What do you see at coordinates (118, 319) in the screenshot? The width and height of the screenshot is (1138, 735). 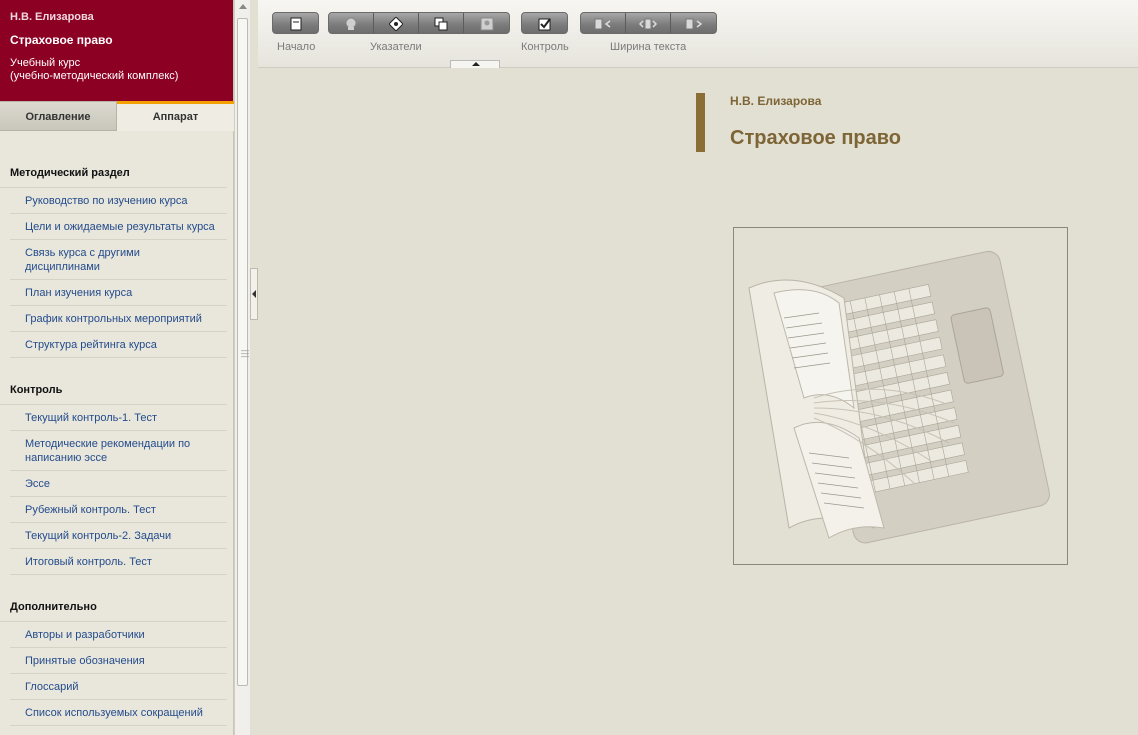 I see `nav-item-control-schedule: График контрольных мероприятий` at bounding box center [118, 319].